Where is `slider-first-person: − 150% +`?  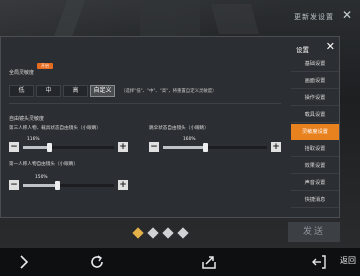 slider-first-person: − 150% + is located at coordinates (68, 183).